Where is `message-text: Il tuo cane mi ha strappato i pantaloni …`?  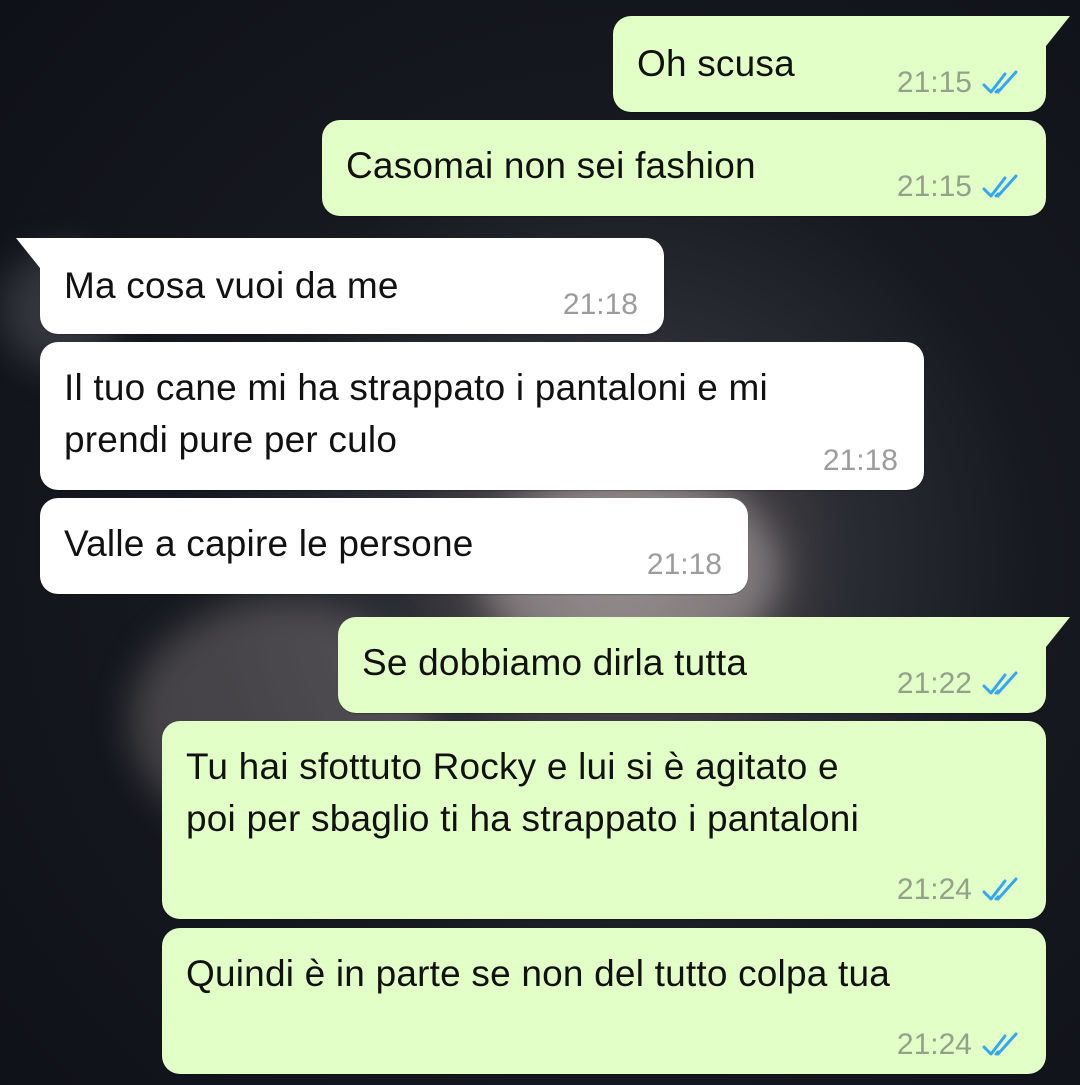 message-text: Il tuo cane mi ha strappato i pantaloni … is located at coordinates (416, 413).